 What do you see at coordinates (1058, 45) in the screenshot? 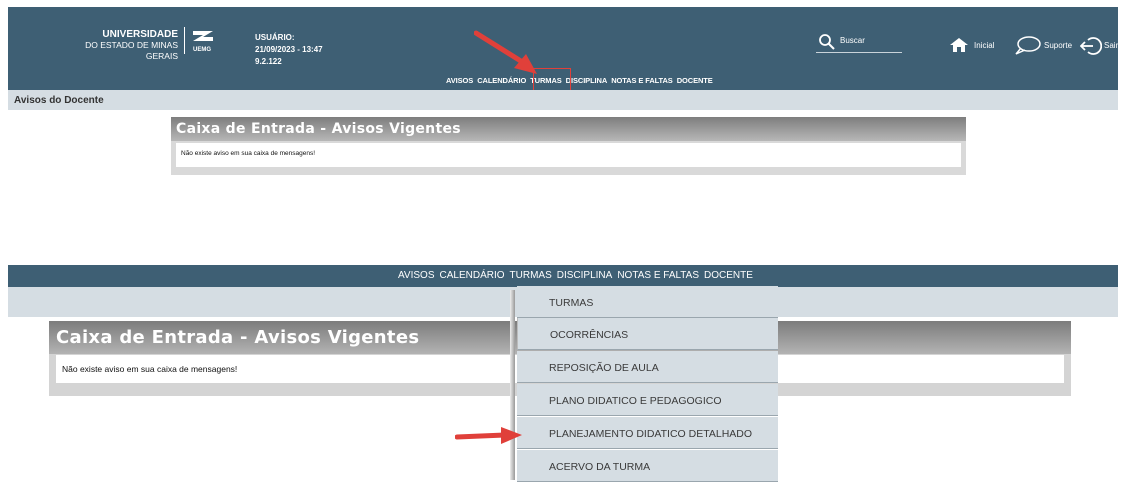
I see `support-link: Suporte` at bounding box center [1058, 45].